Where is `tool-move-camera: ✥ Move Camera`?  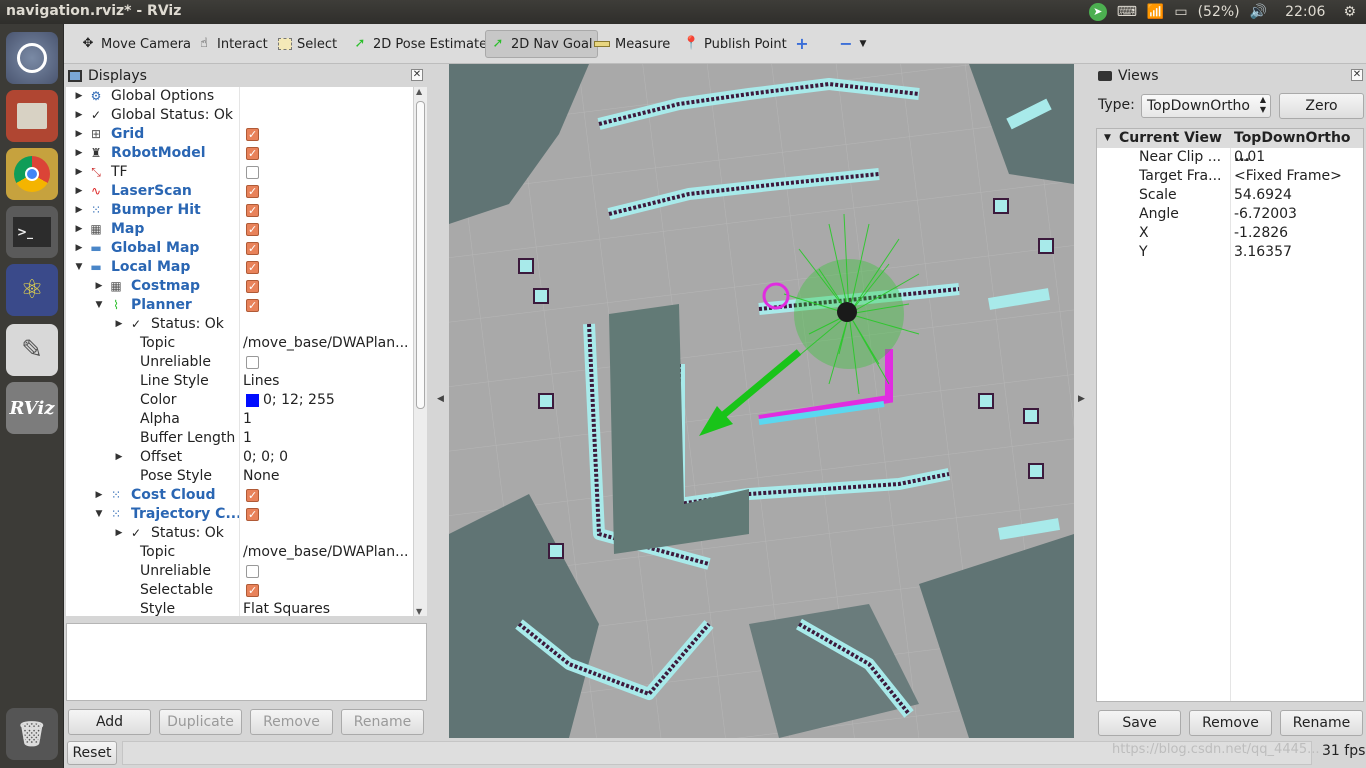 tool-move-camera: ✥ Move Camera is located at coordinates (135, 44).